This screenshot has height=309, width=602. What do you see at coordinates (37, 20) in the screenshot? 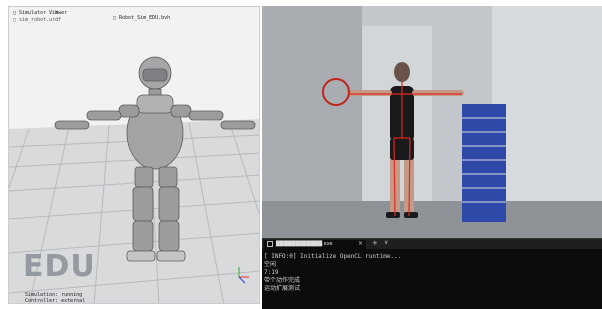
I see `simulator-subtitle: □ sim_robot.urdf` at bounding box center [37, 20].